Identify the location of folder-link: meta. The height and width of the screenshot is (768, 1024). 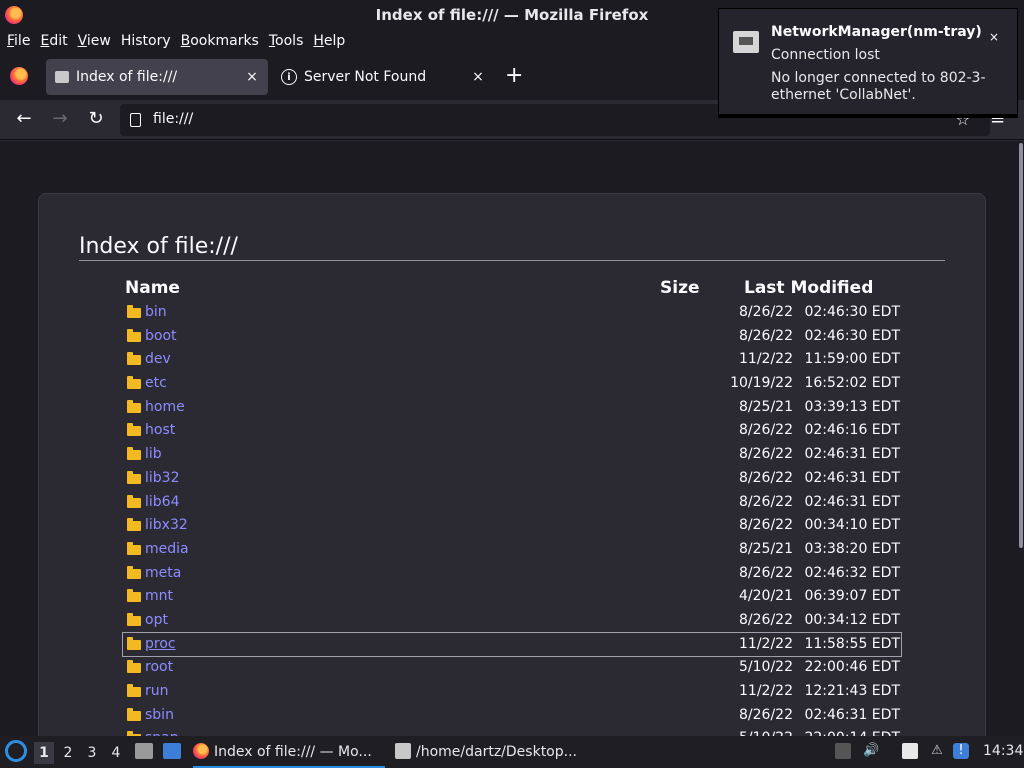
(163, 573).